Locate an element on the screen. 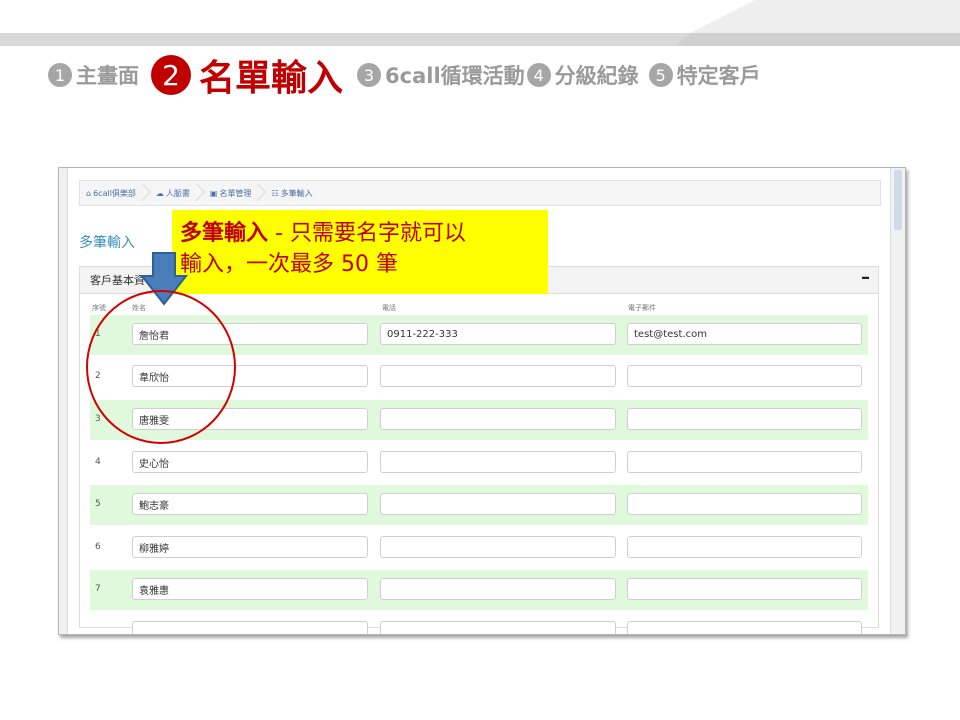  breadcrumb-label: 人脈書 is located at coordinates (177, 193).